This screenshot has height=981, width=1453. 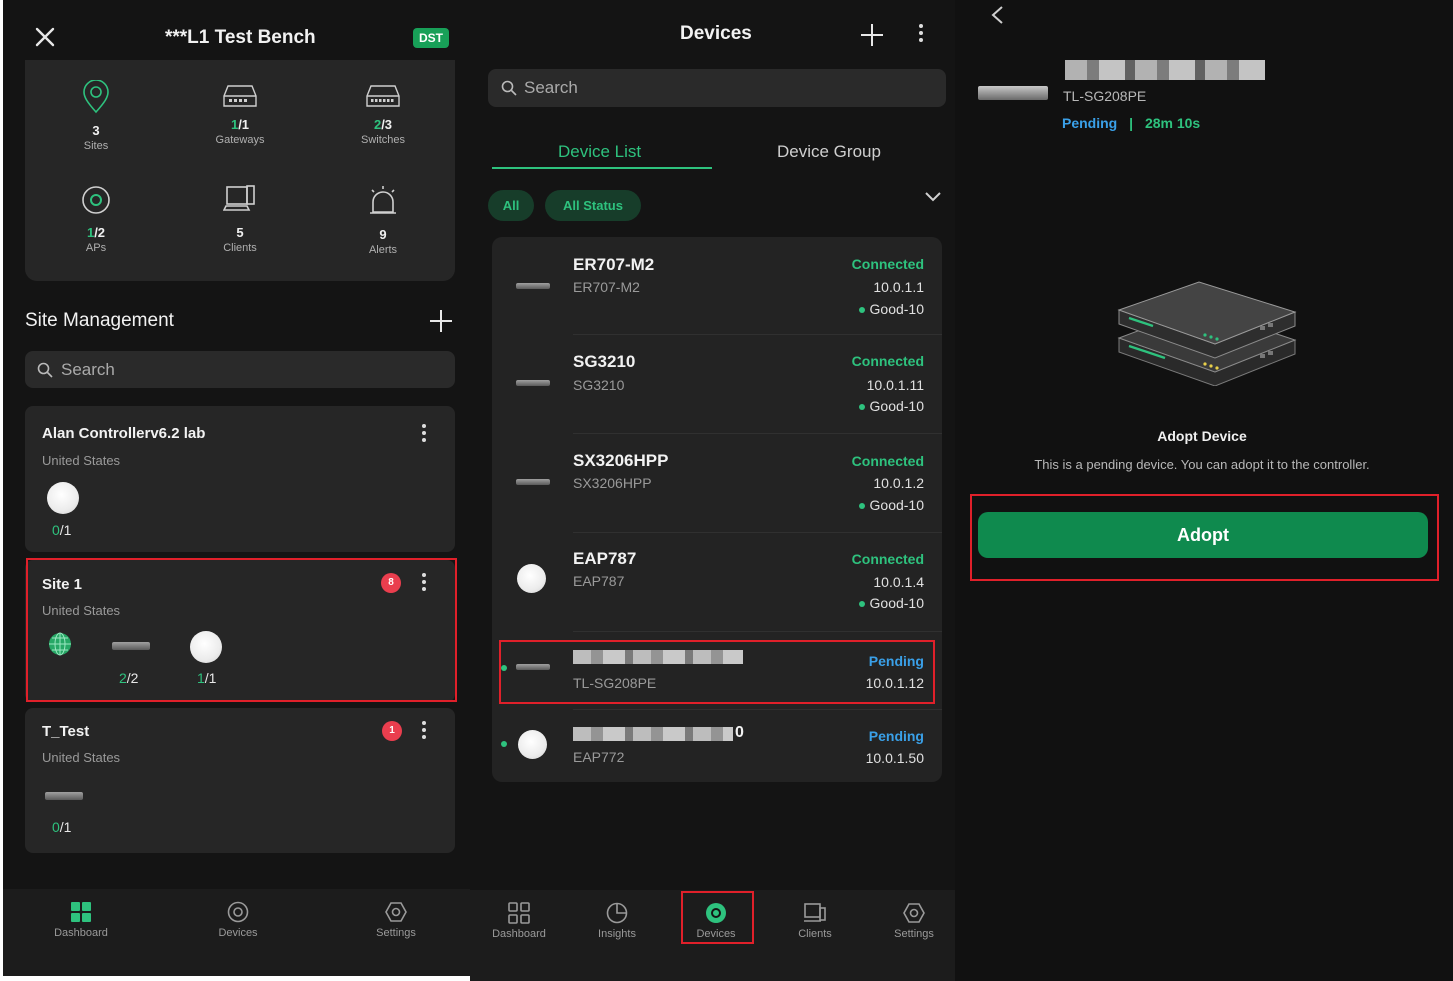 I want to click on stat-alerts: 9 Alerts, so click(x=383, y=220).